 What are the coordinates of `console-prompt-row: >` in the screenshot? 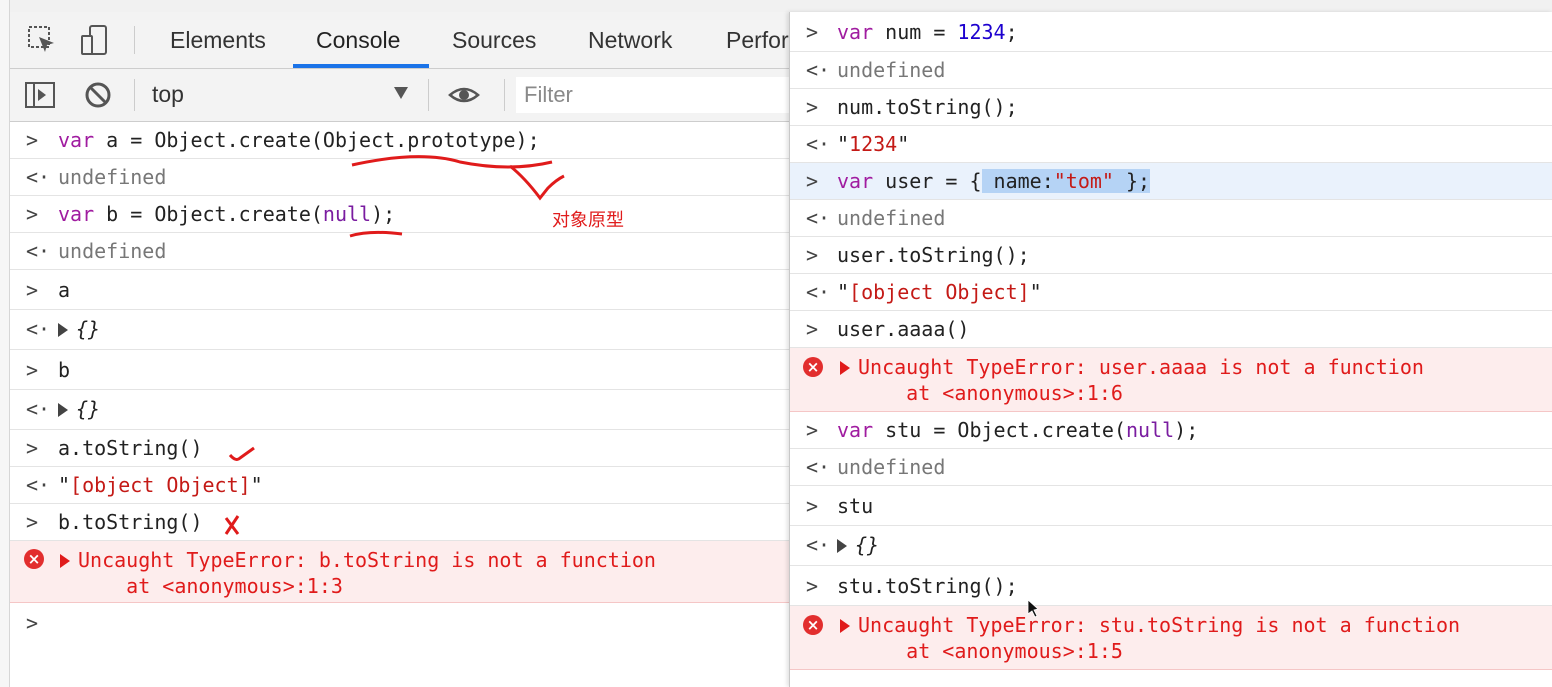 It's located at (405, 621).